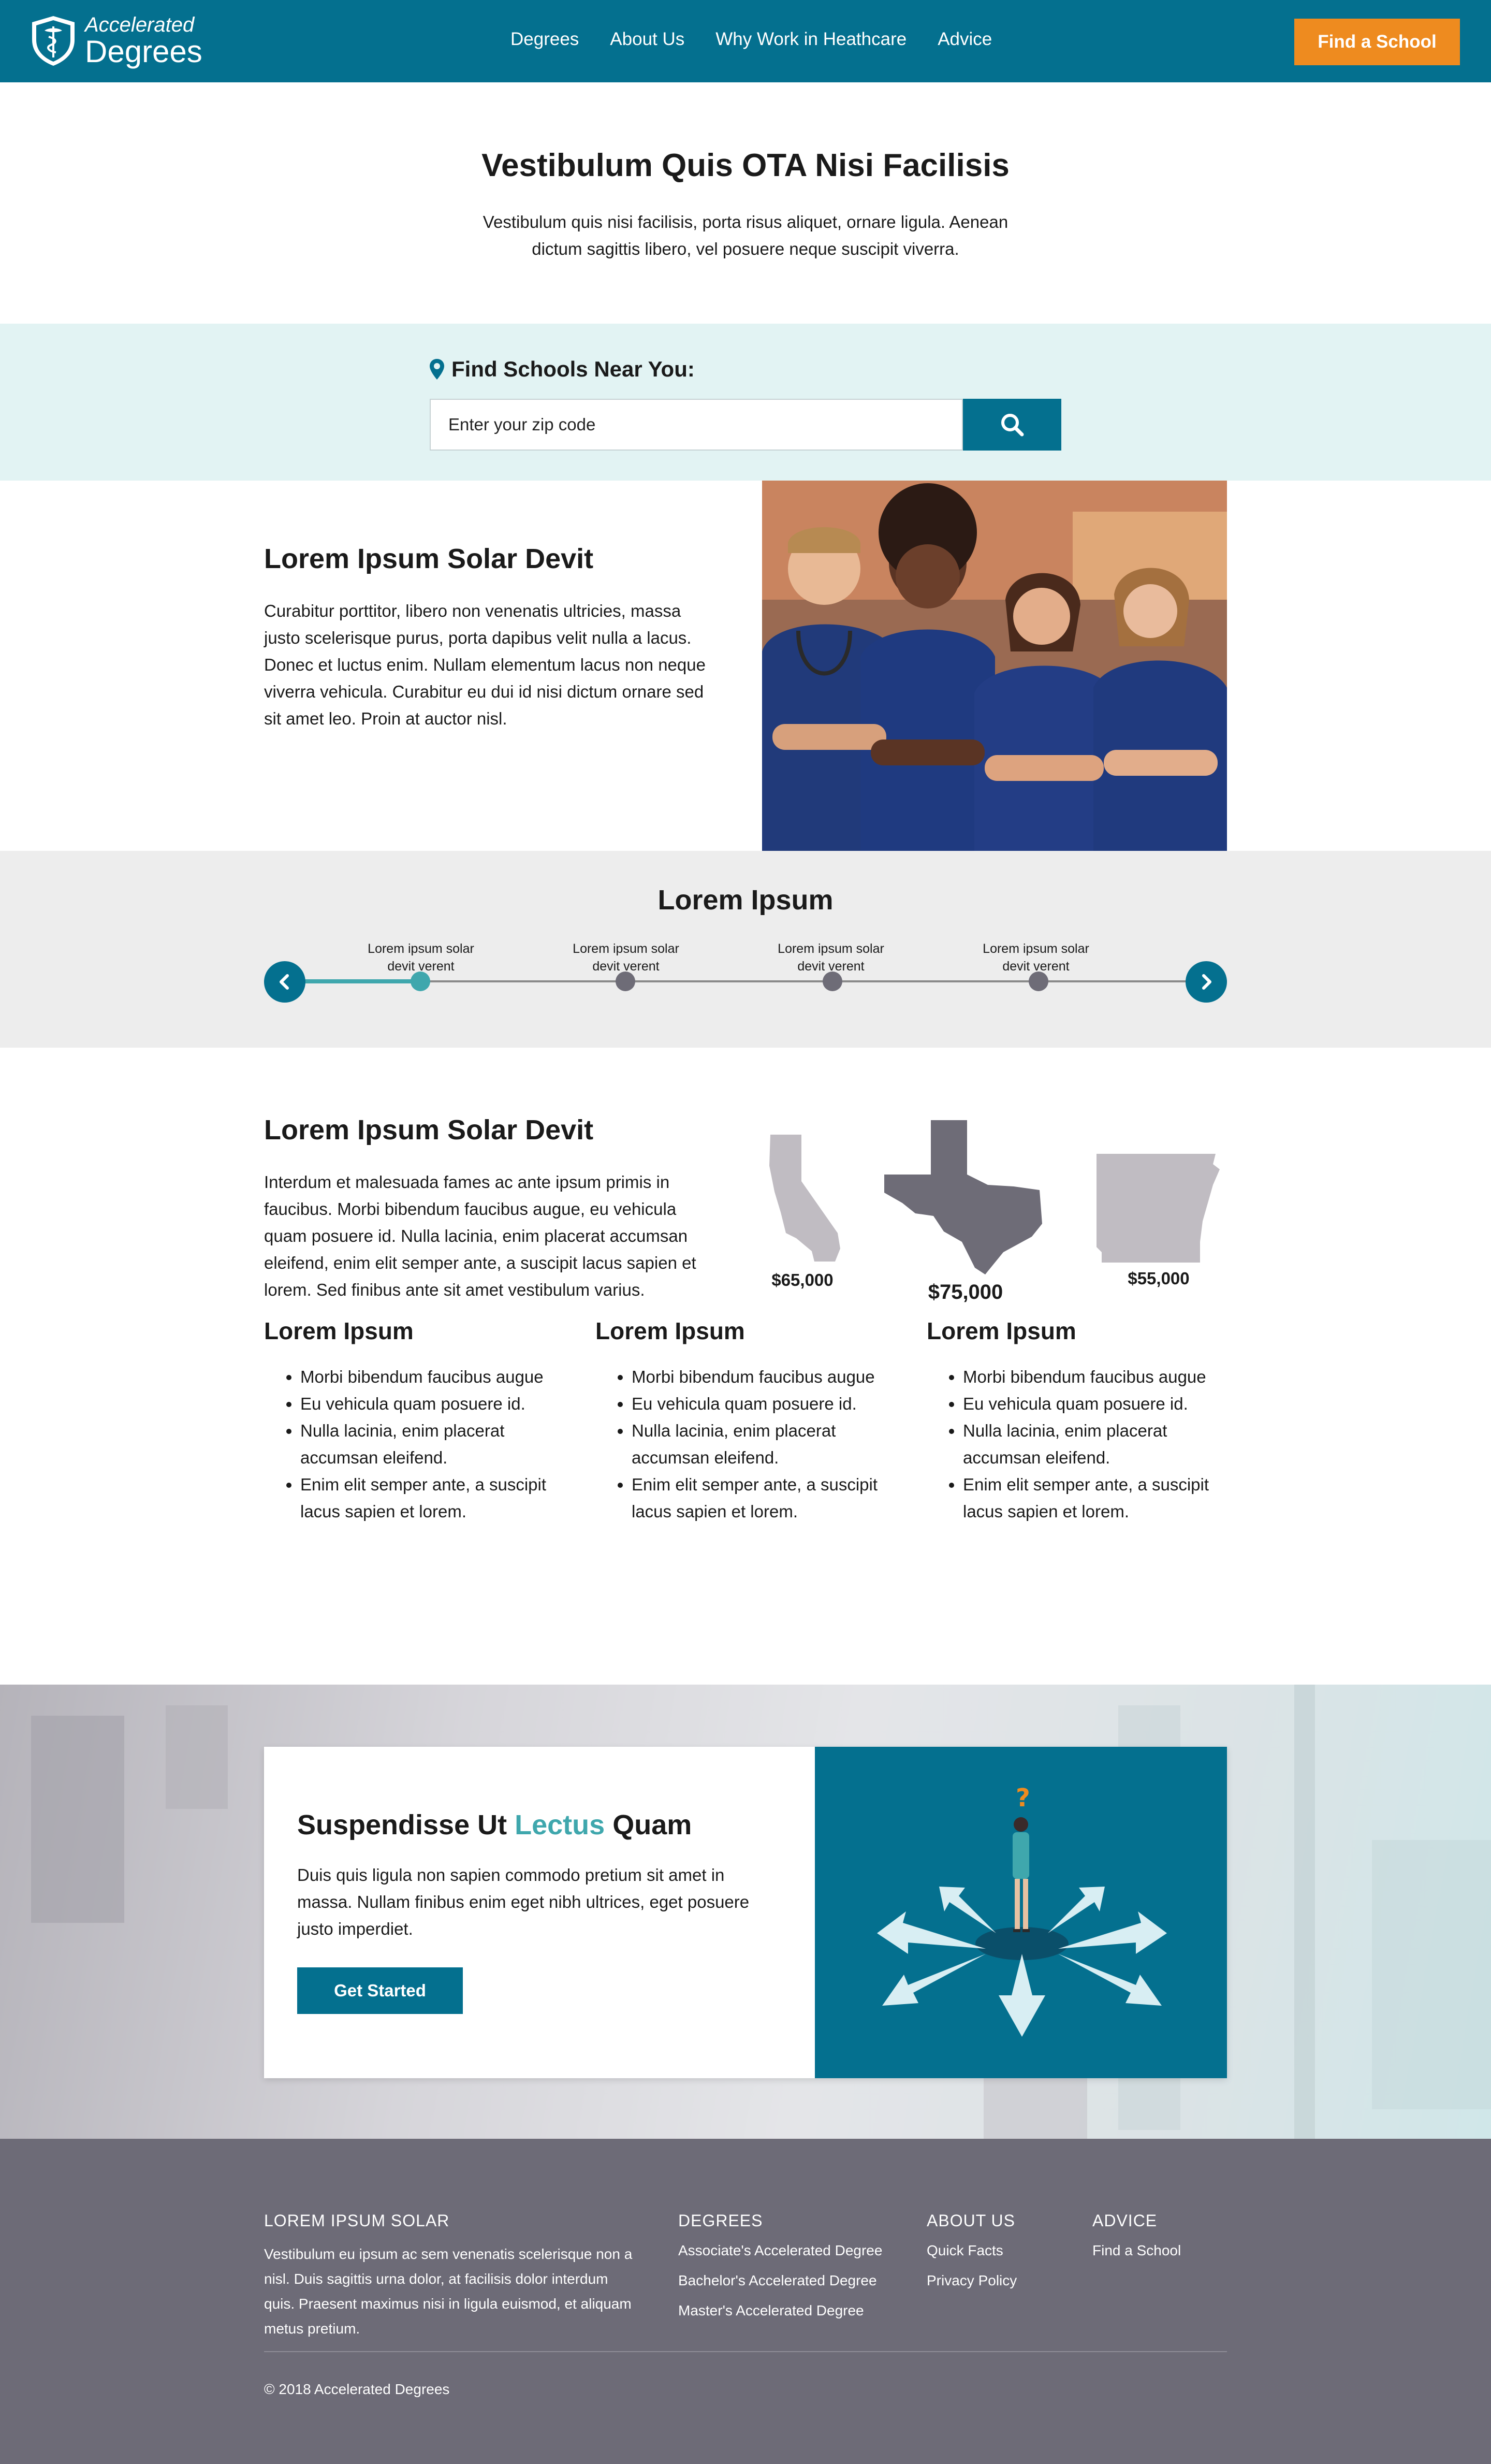 The height and width of the screenshot is (2464, 1491). I want to click on search-icon, so click(1012, 425).